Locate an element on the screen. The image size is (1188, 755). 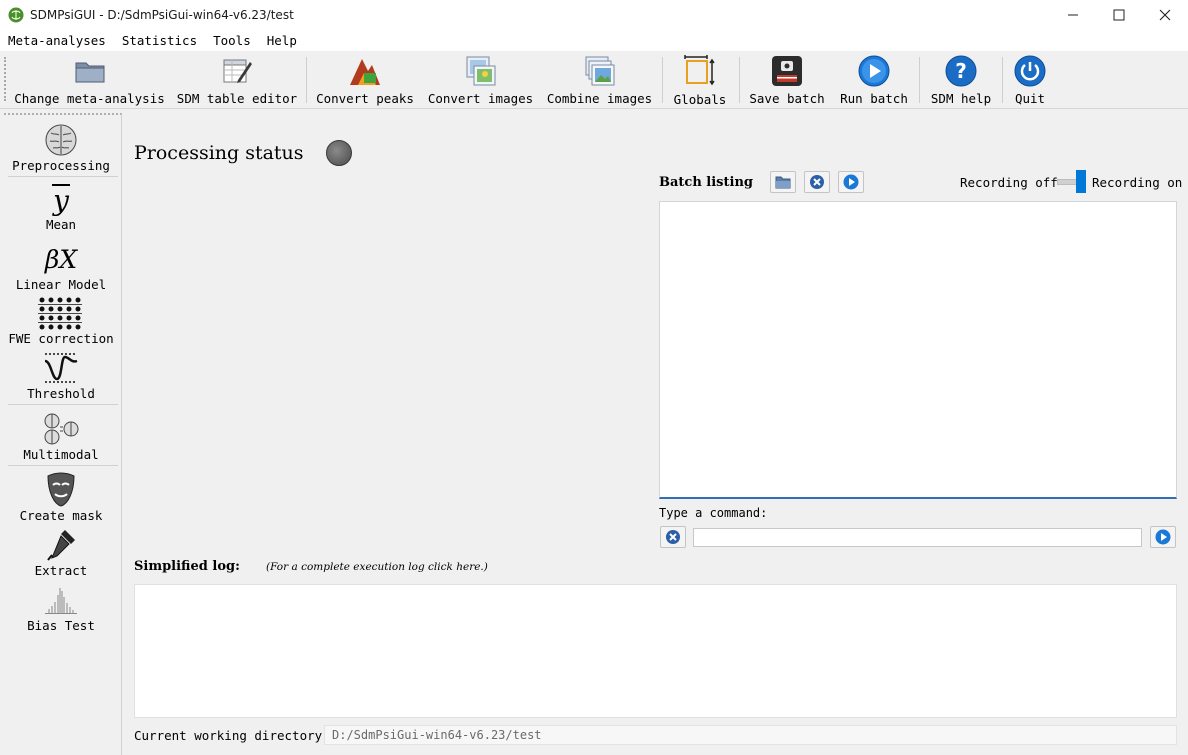
cwd-label: Current working directory: is located at coordinates (232, 735).